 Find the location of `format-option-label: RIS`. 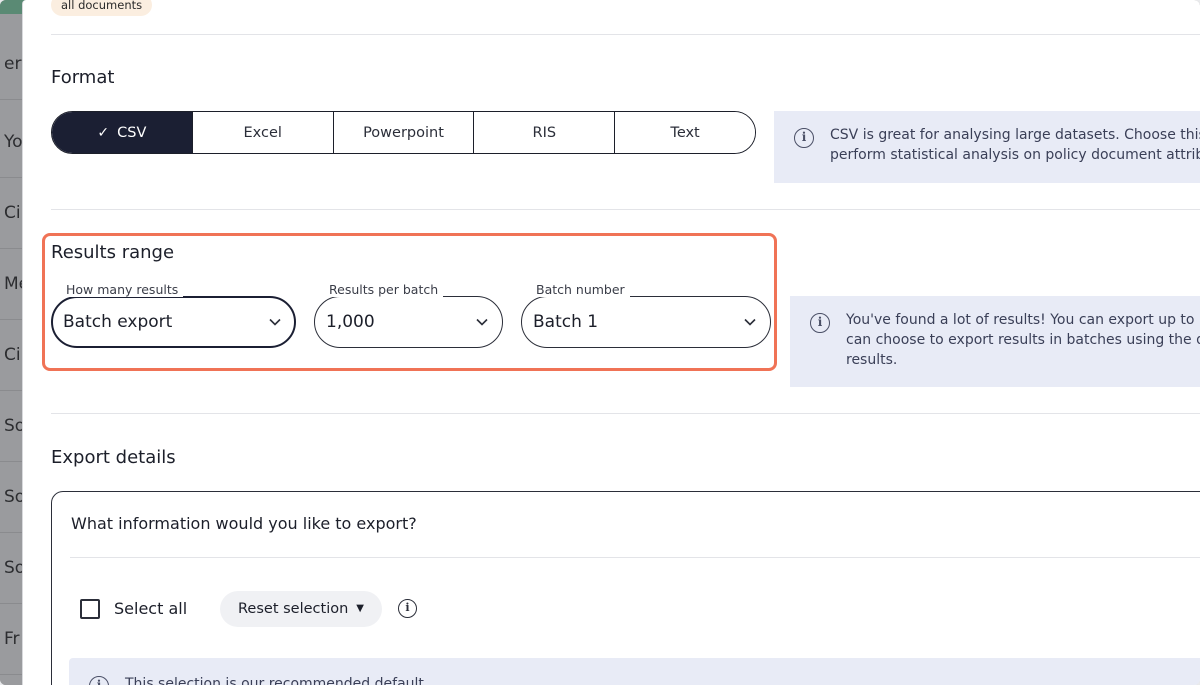

format-option-label: RIS is located at coordinates (544, 132).